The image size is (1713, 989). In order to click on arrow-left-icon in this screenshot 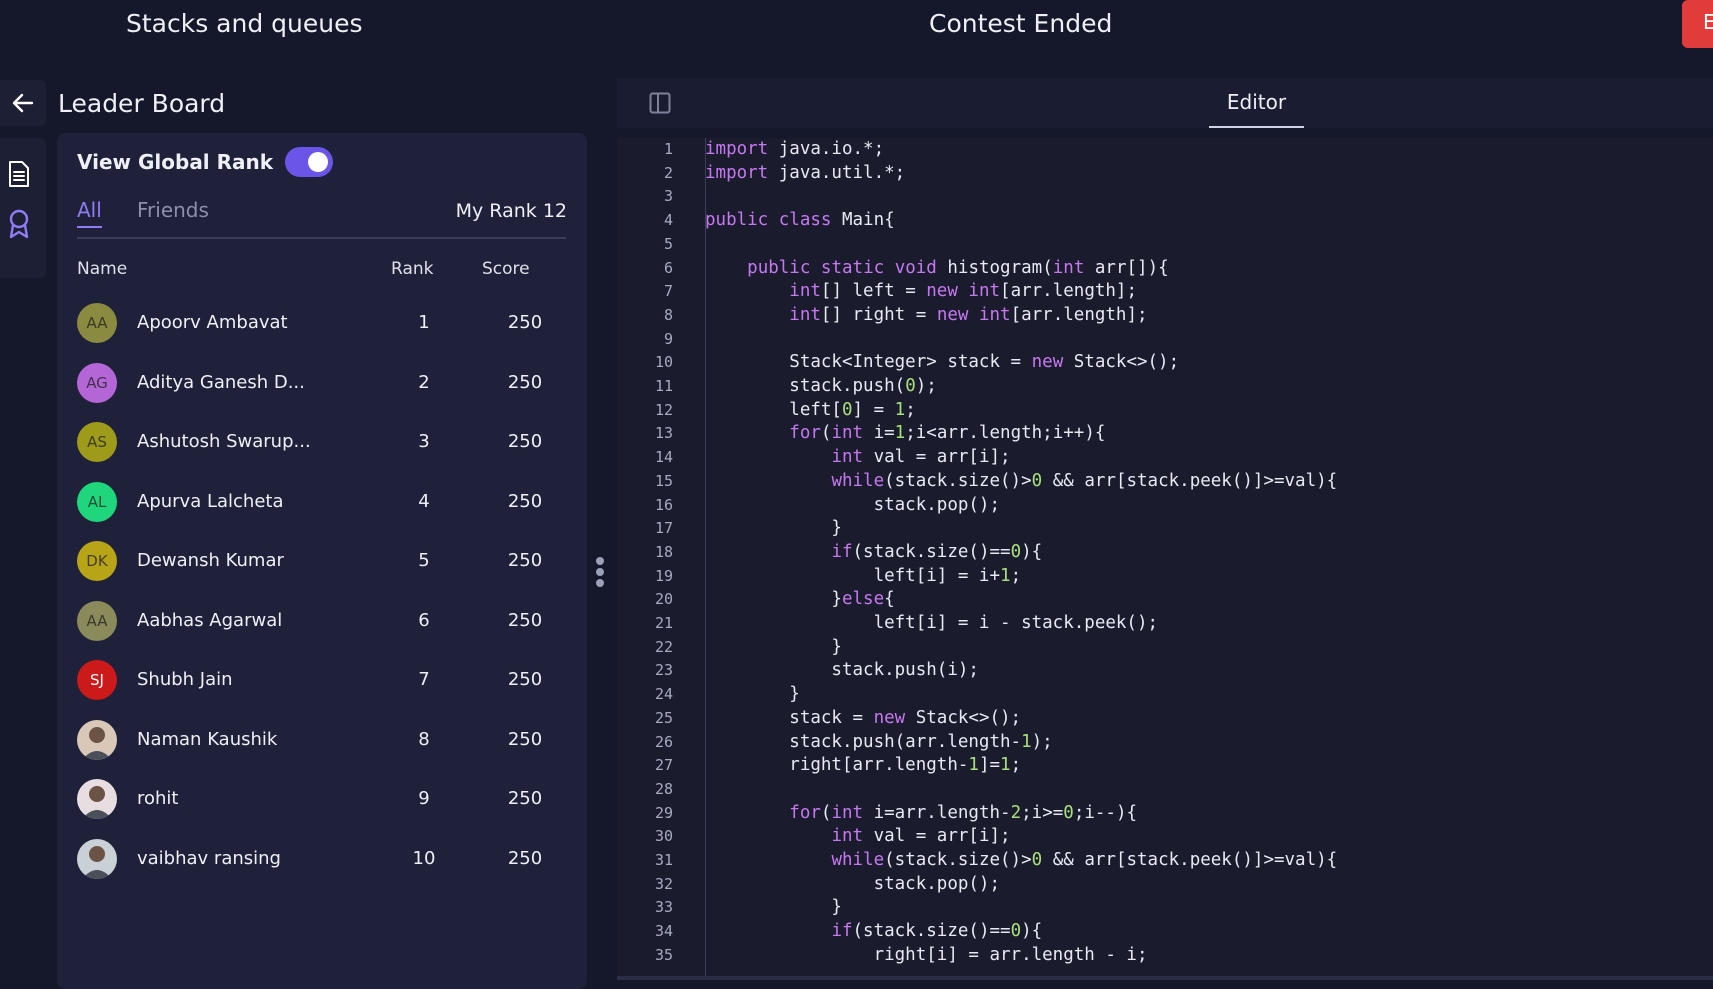, I will do `click(23, 103)`.